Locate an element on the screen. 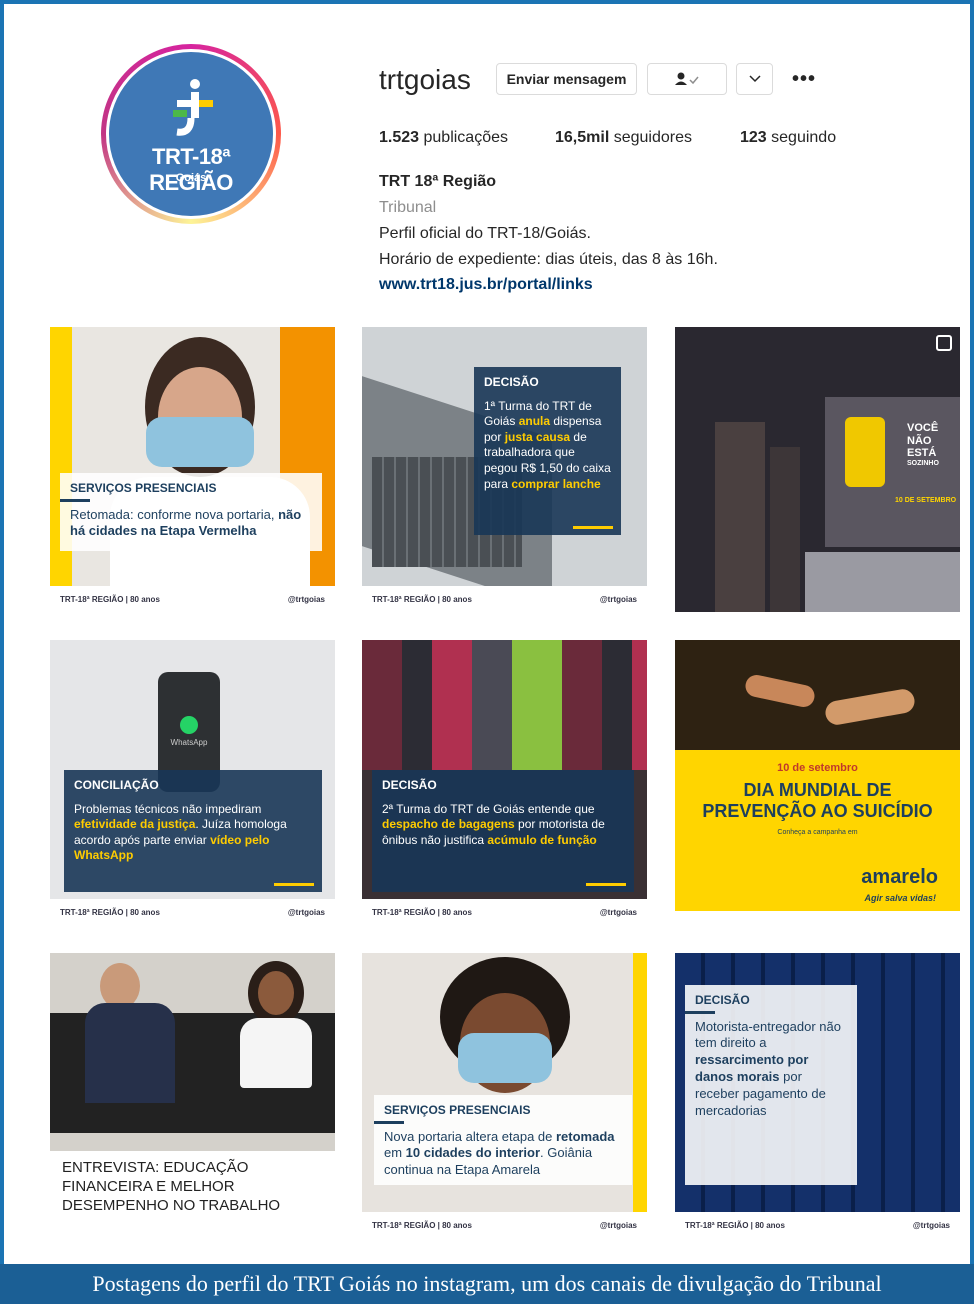 This screenshot has height=1304, width=974. post-text: Retomada: conforme nova portaria, is located at coordinates (174, 514).